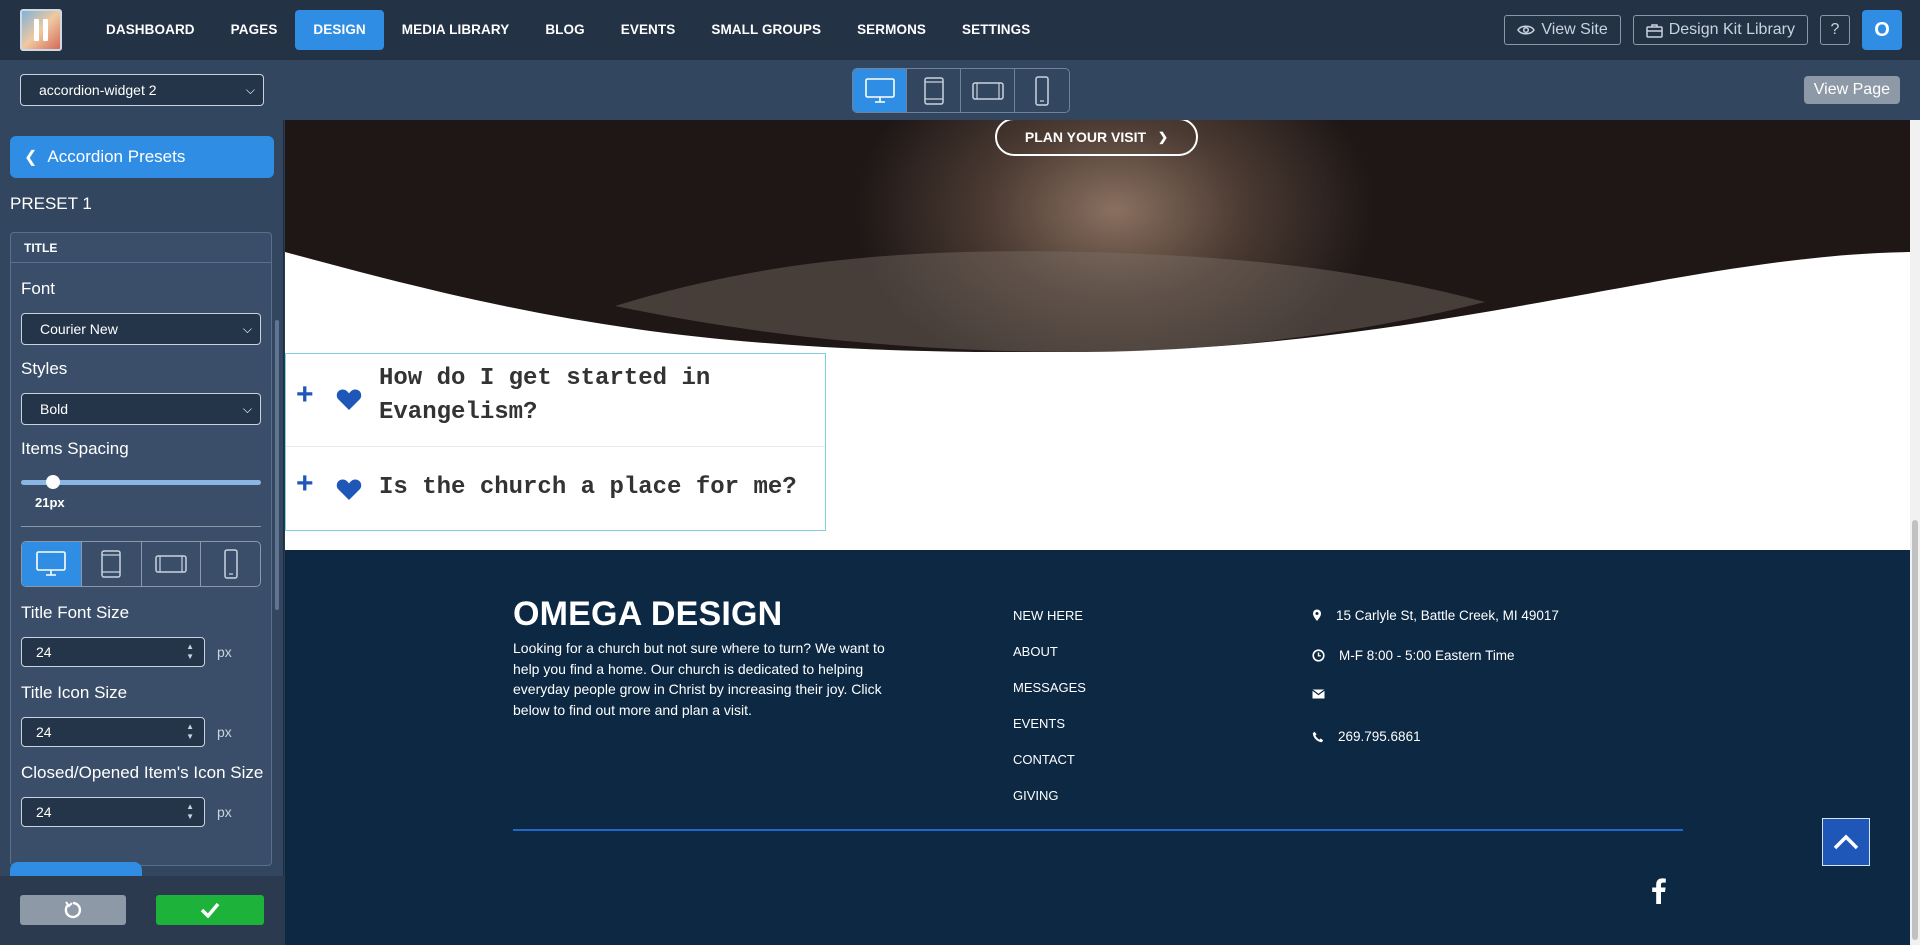 This screenshot has height=945, width=1920. I want to click on footer-link: NEW HERE, so click(1049, 626).